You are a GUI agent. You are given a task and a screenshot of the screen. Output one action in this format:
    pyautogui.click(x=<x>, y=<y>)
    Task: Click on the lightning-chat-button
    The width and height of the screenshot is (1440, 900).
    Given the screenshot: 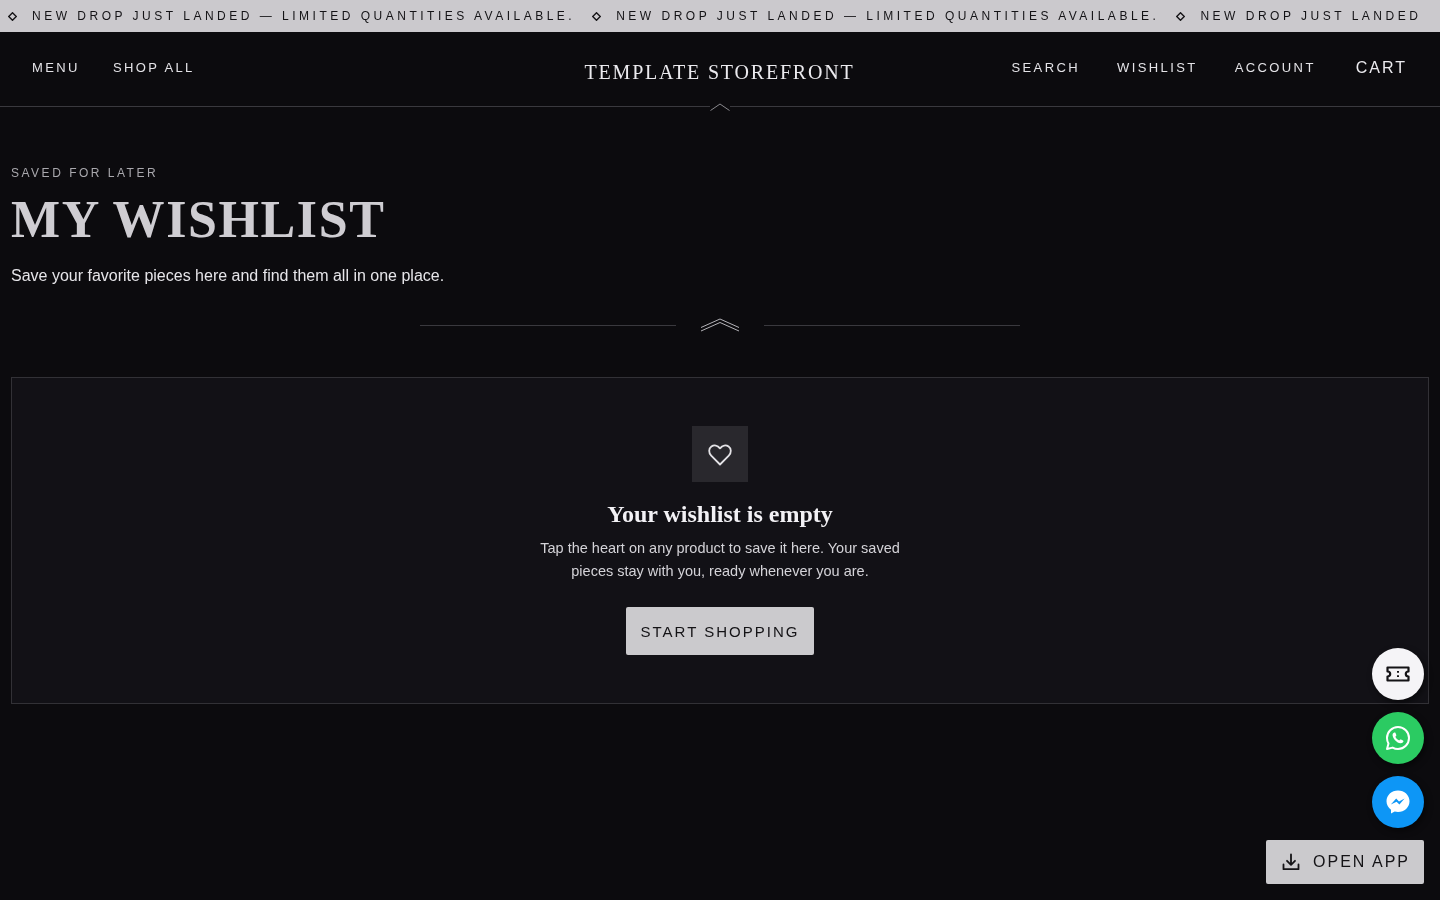 What is the action you would take?
    pyautogui.click(x=1398, y=802)
    